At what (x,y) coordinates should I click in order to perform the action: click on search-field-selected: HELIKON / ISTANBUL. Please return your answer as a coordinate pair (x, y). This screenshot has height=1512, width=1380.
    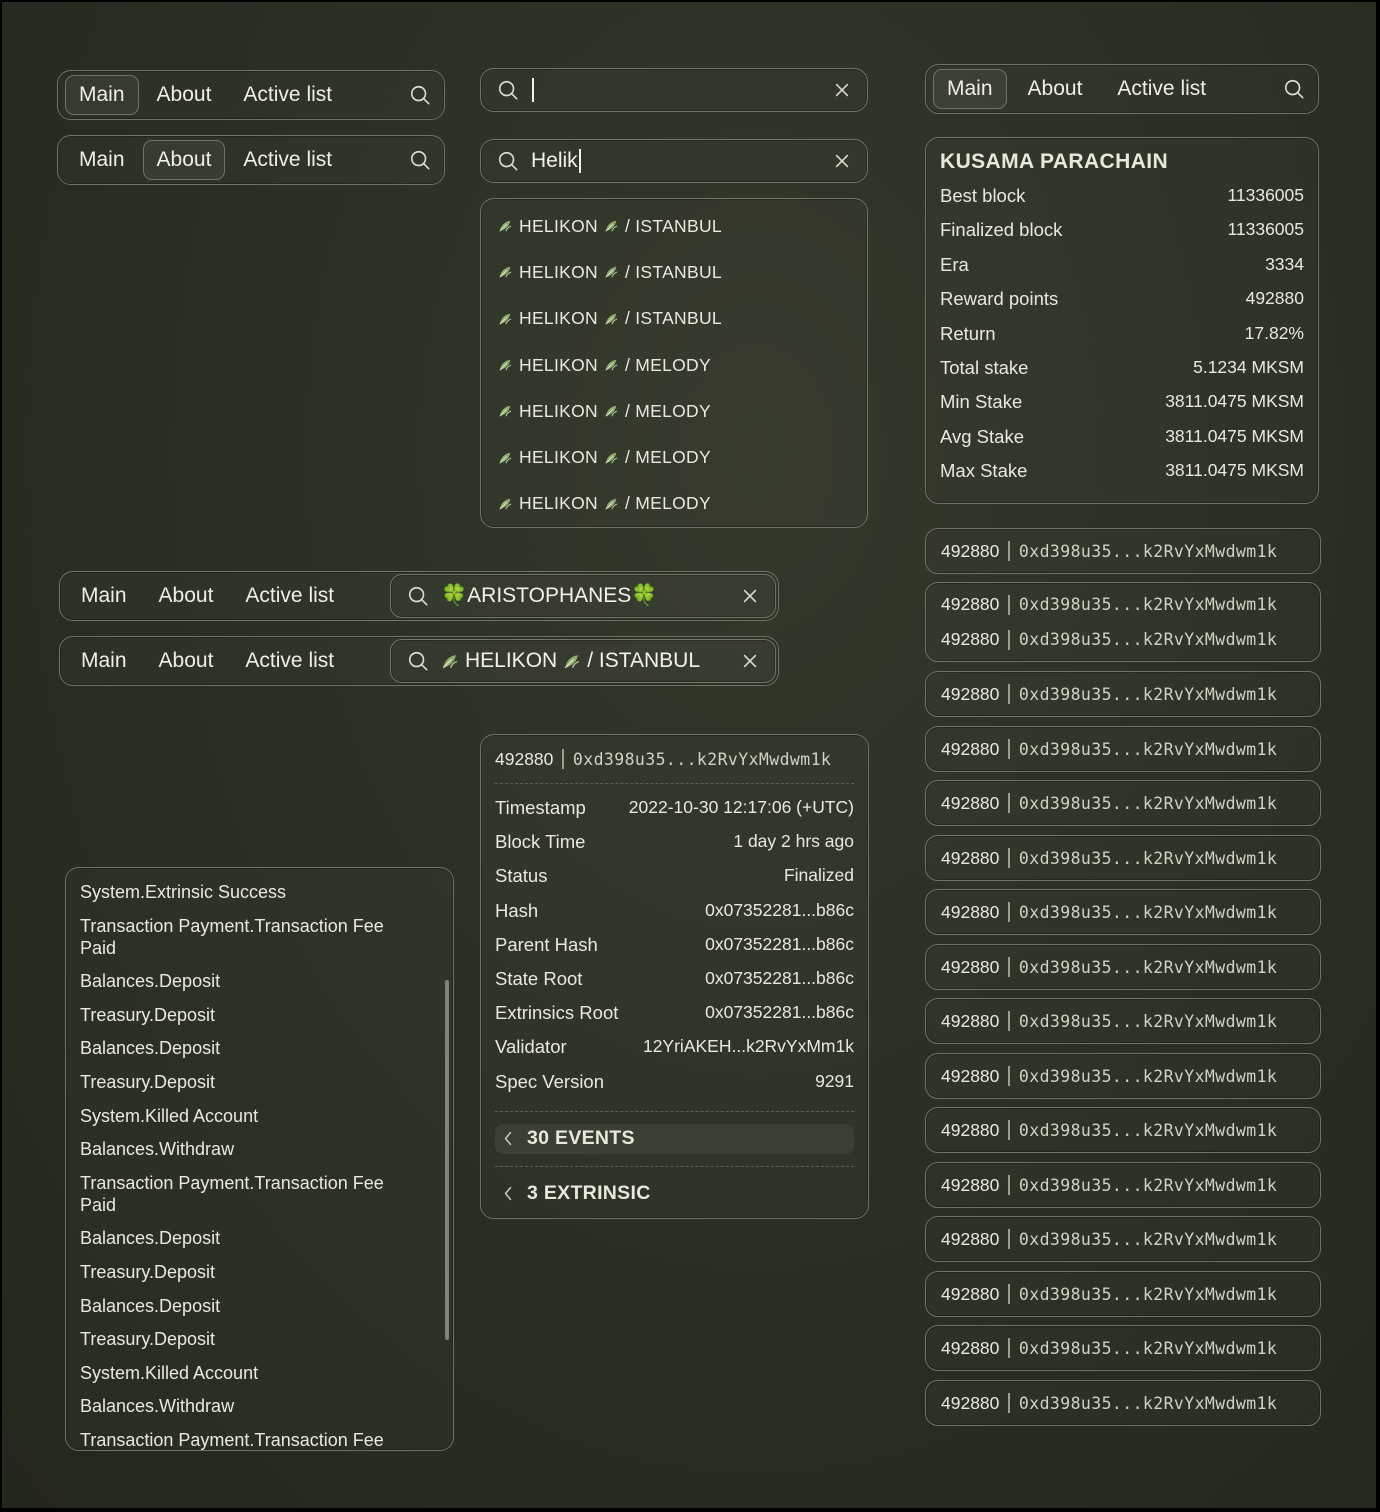
    Looking at the image, I should click on (583, 661).